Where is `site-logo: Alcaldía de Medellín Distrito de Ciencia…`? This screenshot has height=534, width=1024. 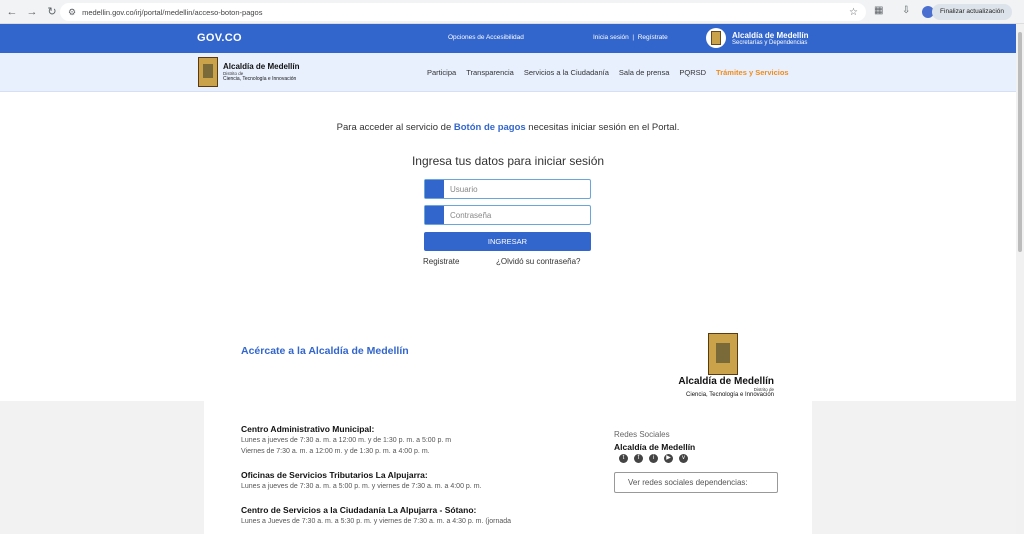 site-logo: Alcaldía de Medellín Distrito de Ciencia… is located at coordinates (248, 72).